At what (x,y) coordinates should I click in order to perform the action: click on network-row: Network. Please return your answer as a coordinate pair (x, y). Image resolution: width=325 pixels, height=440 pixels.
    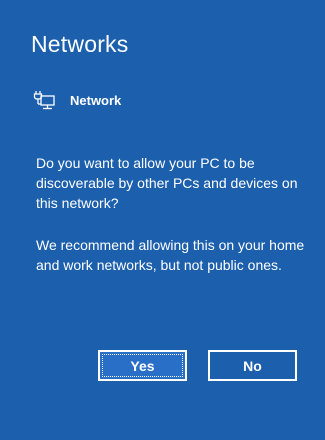
    Looking at the image, I should click on (77, 100).